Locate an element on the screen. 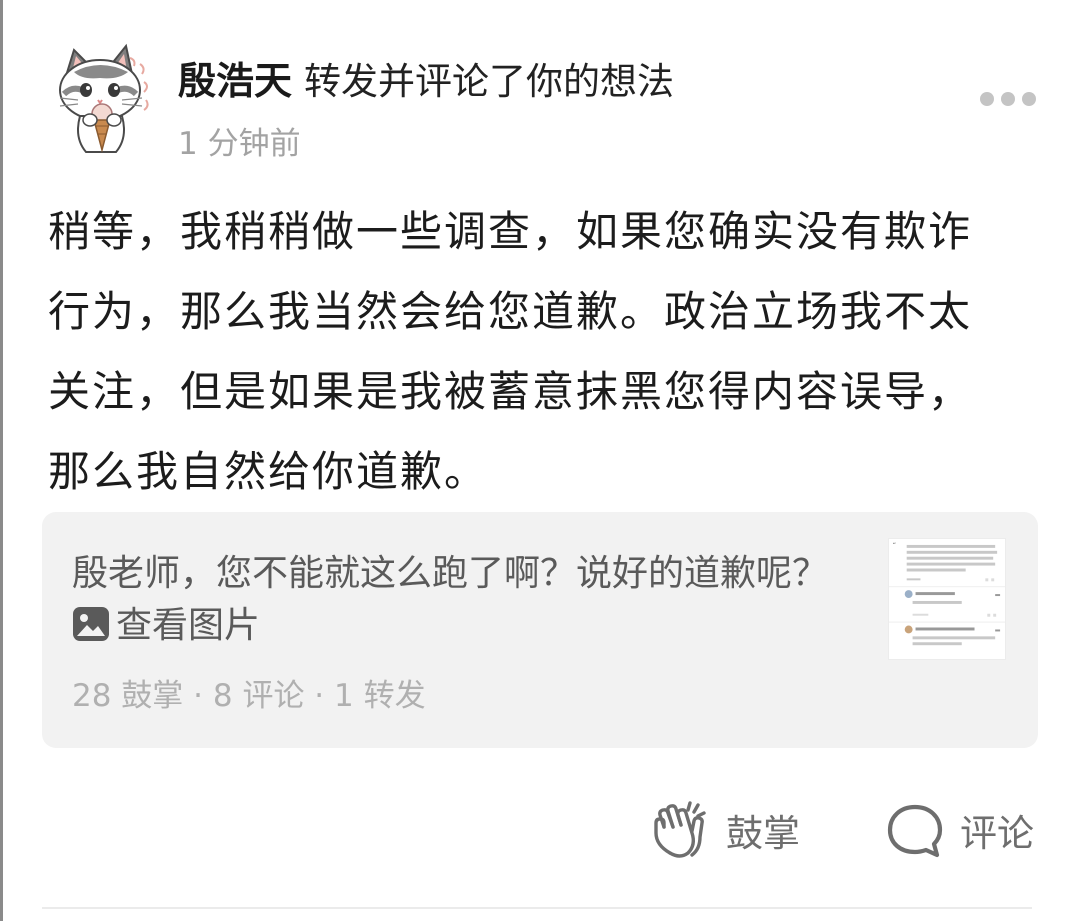 This screenshot has width=1080, height=921. clap-icon is located at coordinates (680, 829).